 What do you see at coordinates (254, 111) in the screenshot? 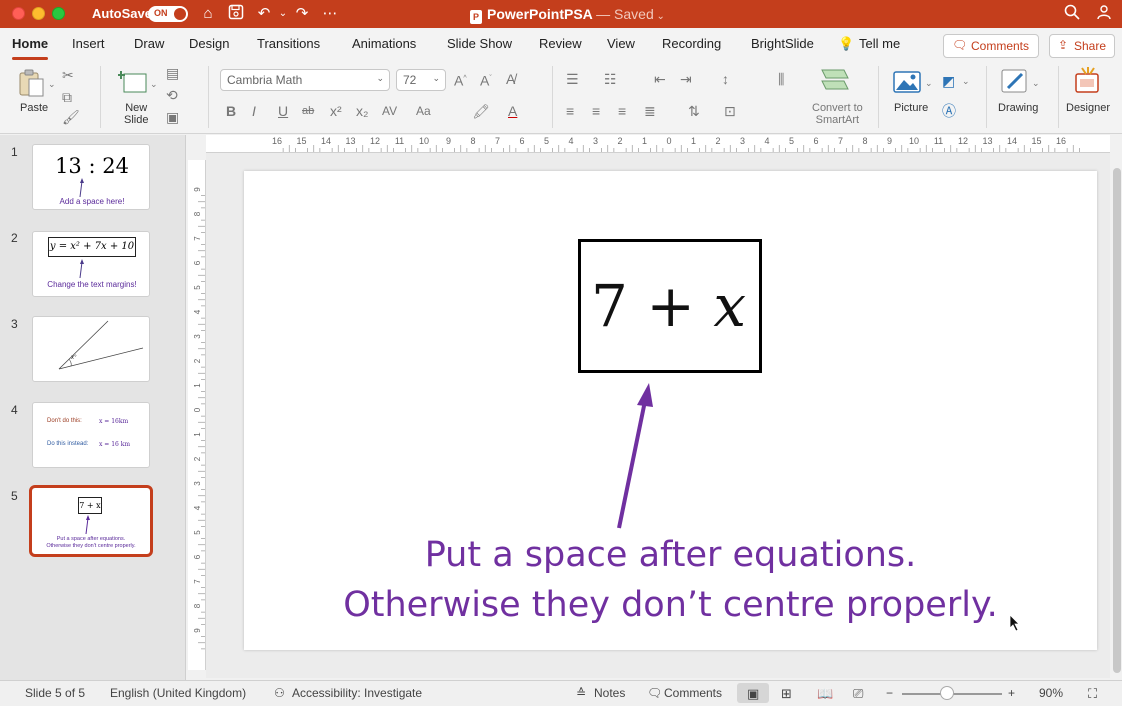
I see `italic-icon: I` at bounding box center [254, 111].